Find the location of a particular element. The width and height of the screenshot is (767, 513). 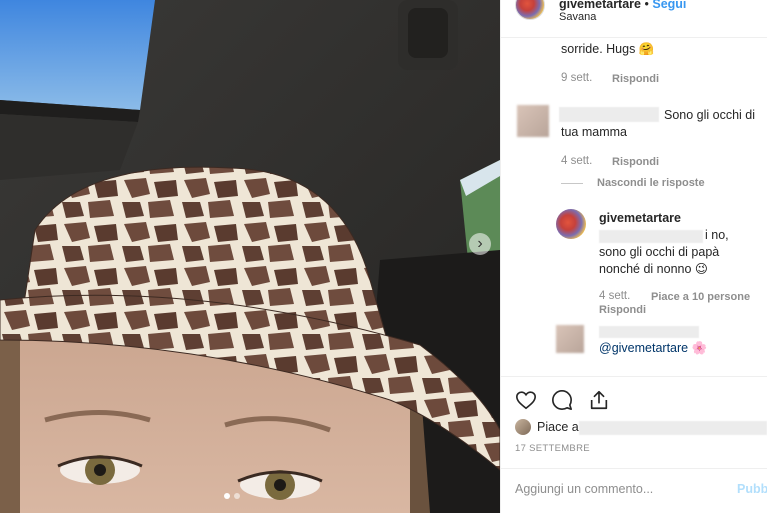

post-location: Savana is located at coordinates (577, 17).